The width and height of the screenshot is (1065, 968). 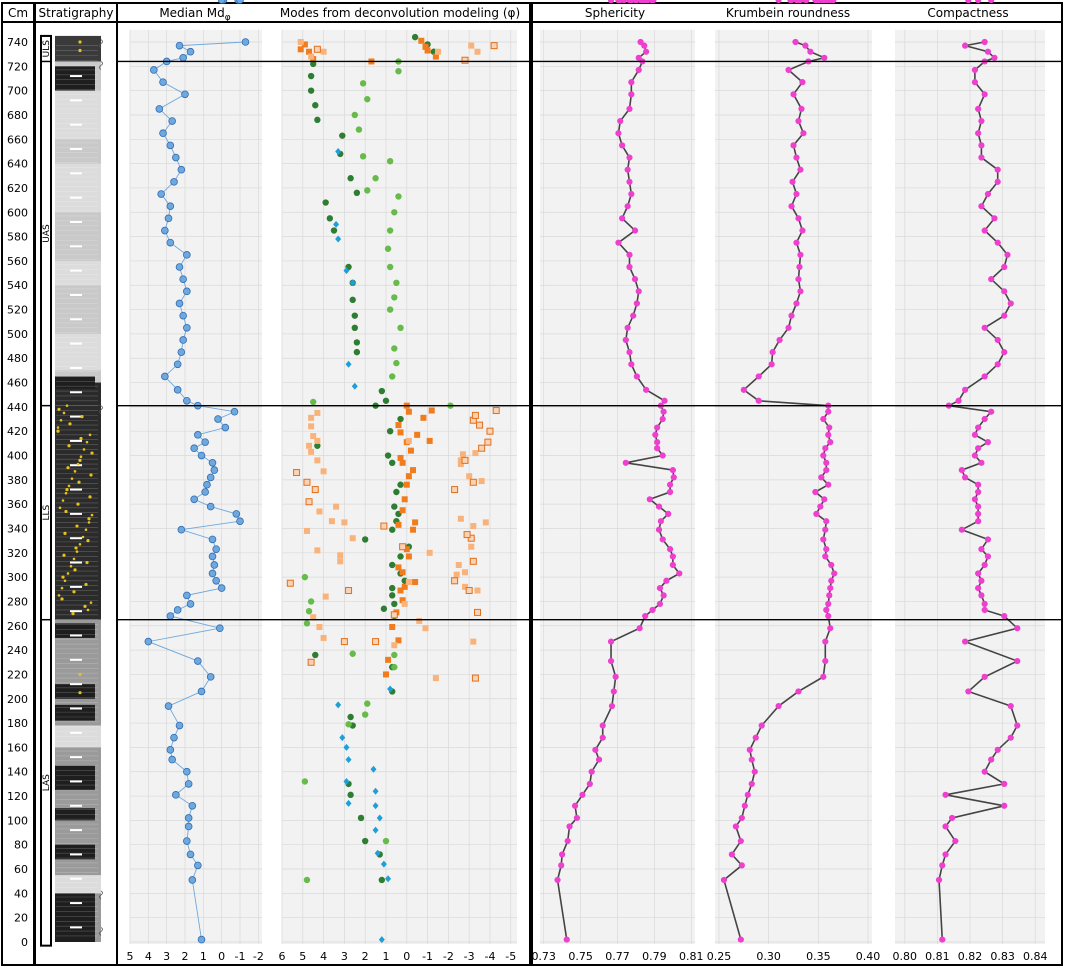 I want to click on x-tick-label: 3, so click(x=166, y=956).